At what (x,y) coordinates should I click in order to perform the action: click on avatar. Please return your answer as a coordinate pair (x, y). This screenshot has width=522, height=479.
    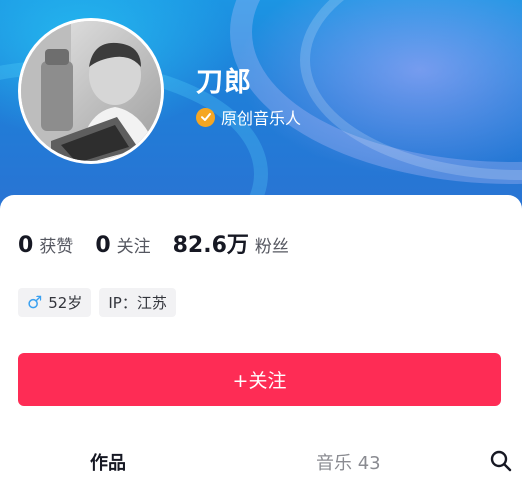
    Looking at the image, I should click on (91, 91).